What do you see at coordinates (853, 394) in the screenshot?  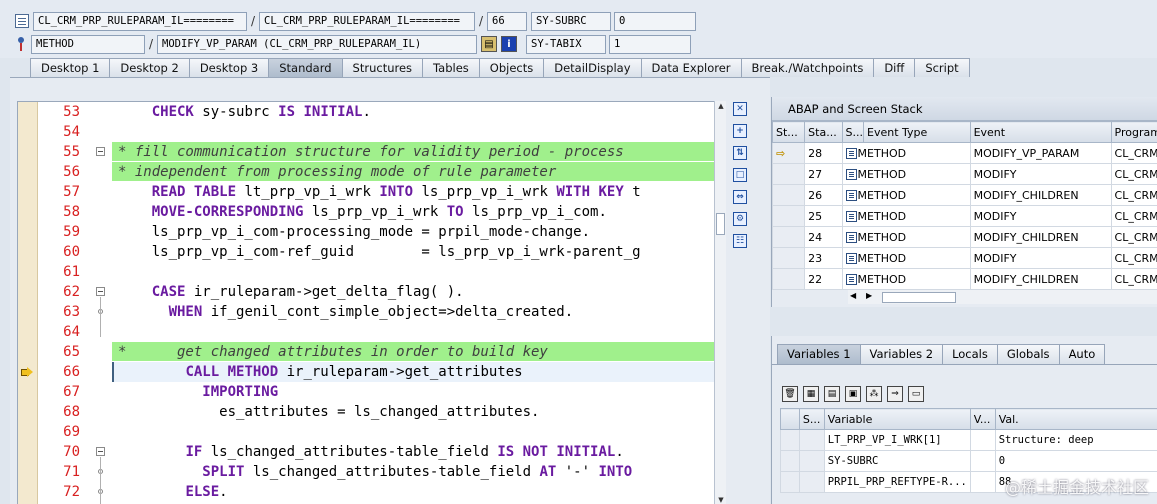 I see `save-icon: ▣` at bounding box center [853, 394].